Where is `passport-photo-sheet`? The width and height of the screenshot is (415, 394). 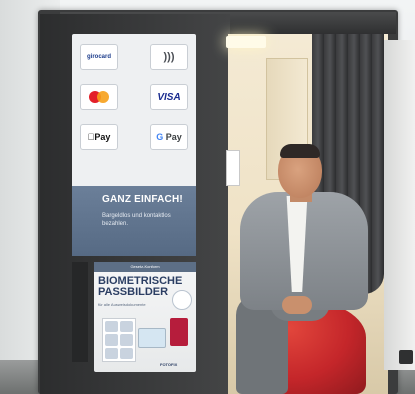 passport-photo-sheet is located at coordinates (119, 340).